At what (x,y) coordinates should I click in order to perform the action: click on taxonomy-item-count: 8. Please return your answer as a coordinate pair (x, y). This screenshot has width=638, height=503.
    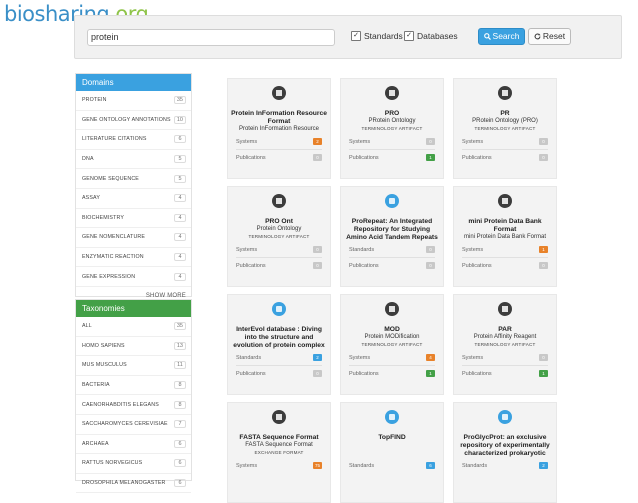
    Looking at the image, I should click on (180, 385).